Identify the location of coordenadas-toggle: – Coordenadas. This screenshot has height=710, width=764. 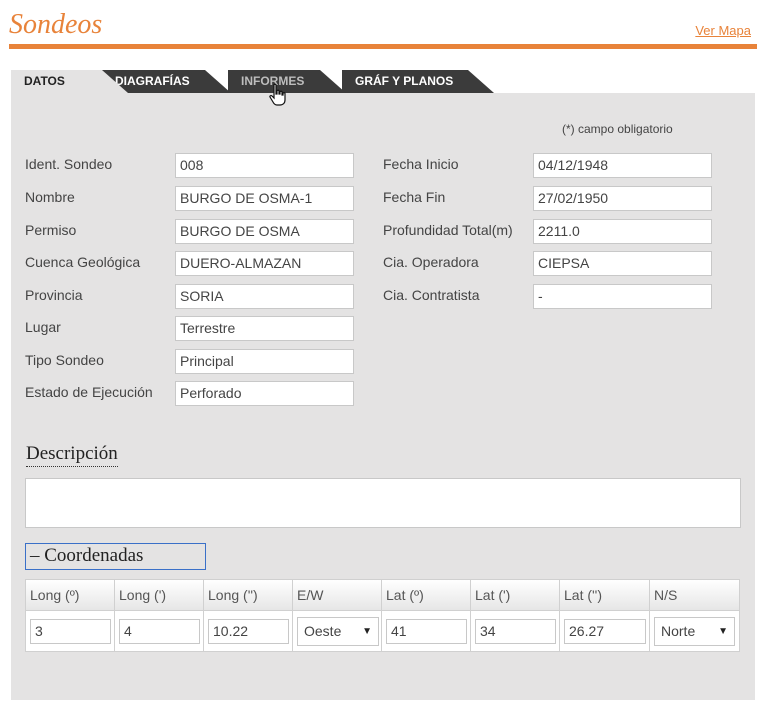
(115, 556).